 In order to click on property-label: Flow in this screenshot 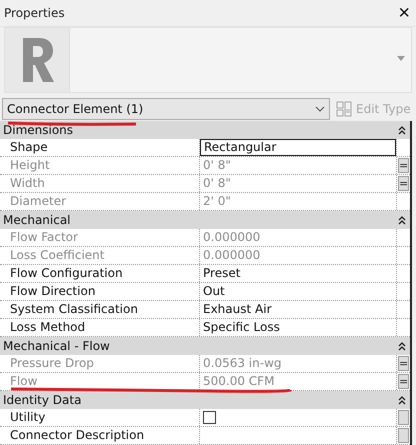, I will do `click(100, 381)`.